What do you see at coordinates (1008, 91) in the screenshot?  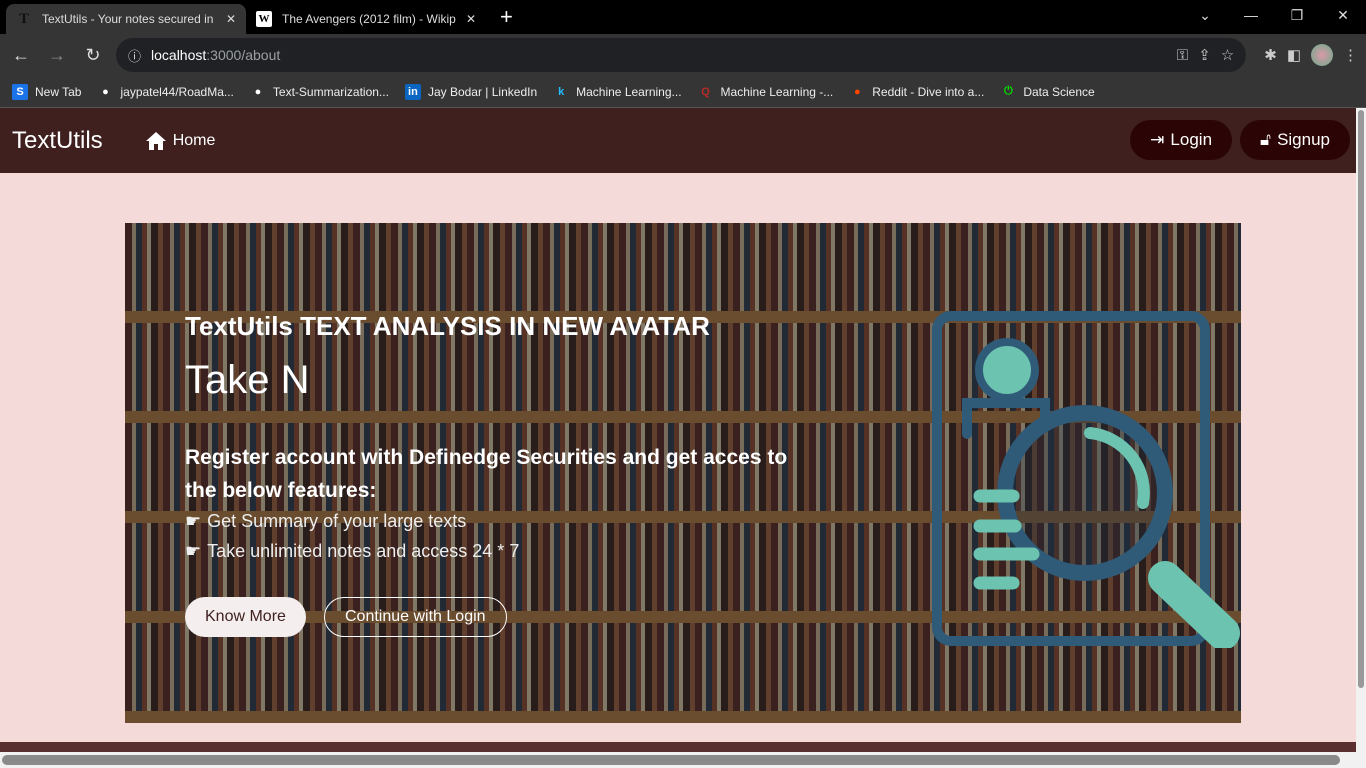 I see `power-icon: ⏻` at bounding box center [1008, 91].